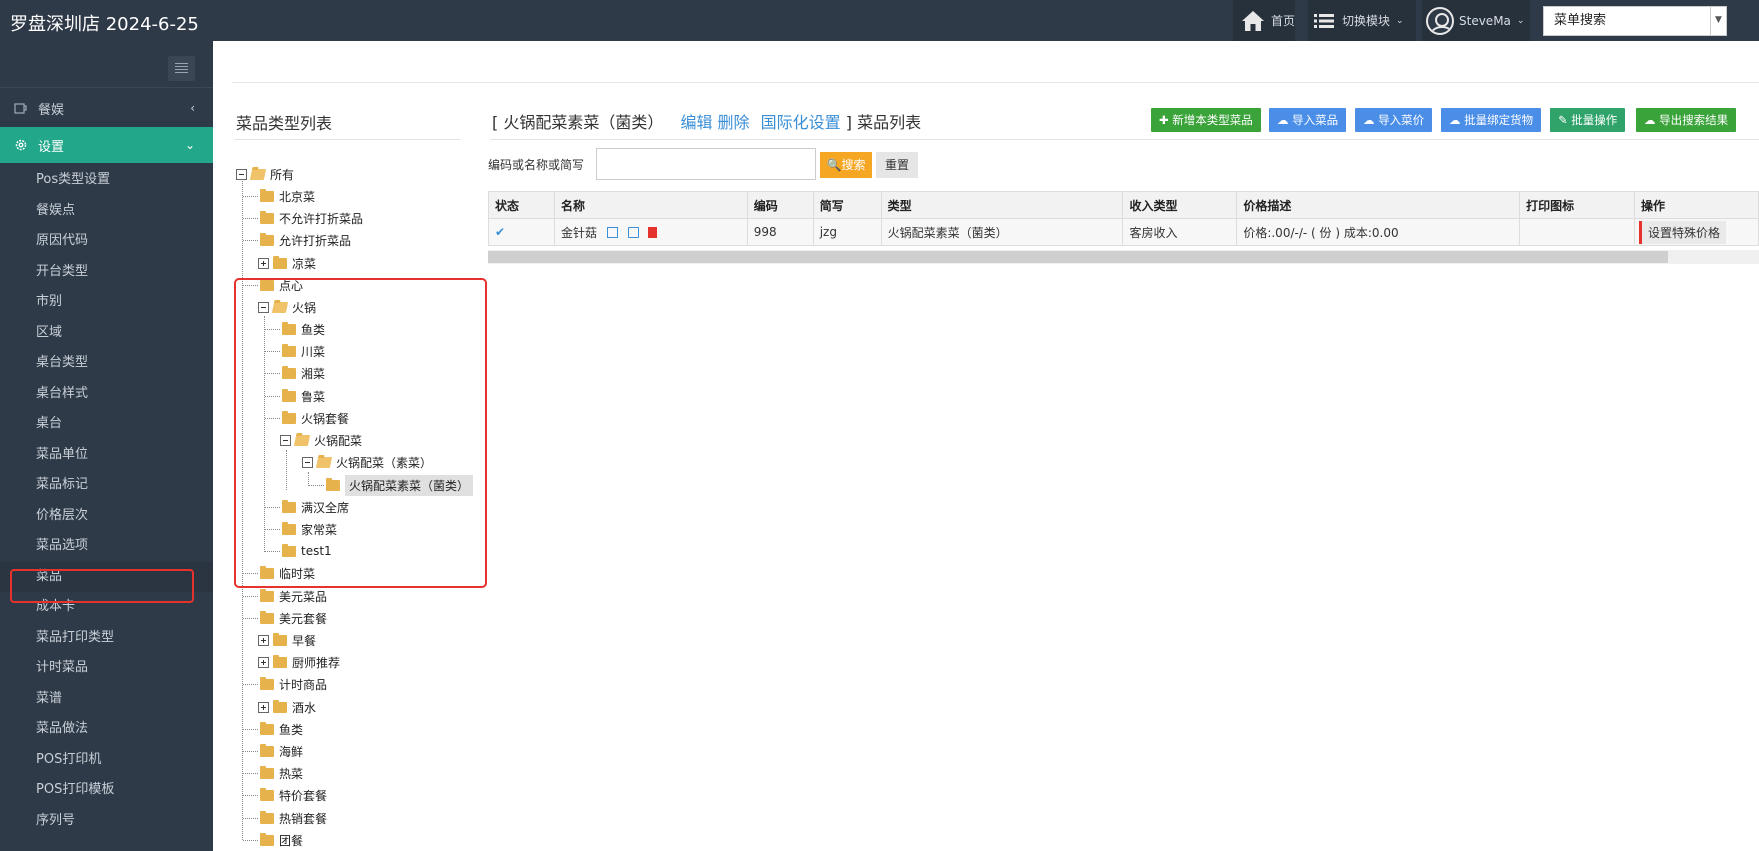 Image resolution: width=1759 pixels, height=851 pixels. I want to click on export-results-button: ☁ 导出搜索结果, so click(1686, 120).